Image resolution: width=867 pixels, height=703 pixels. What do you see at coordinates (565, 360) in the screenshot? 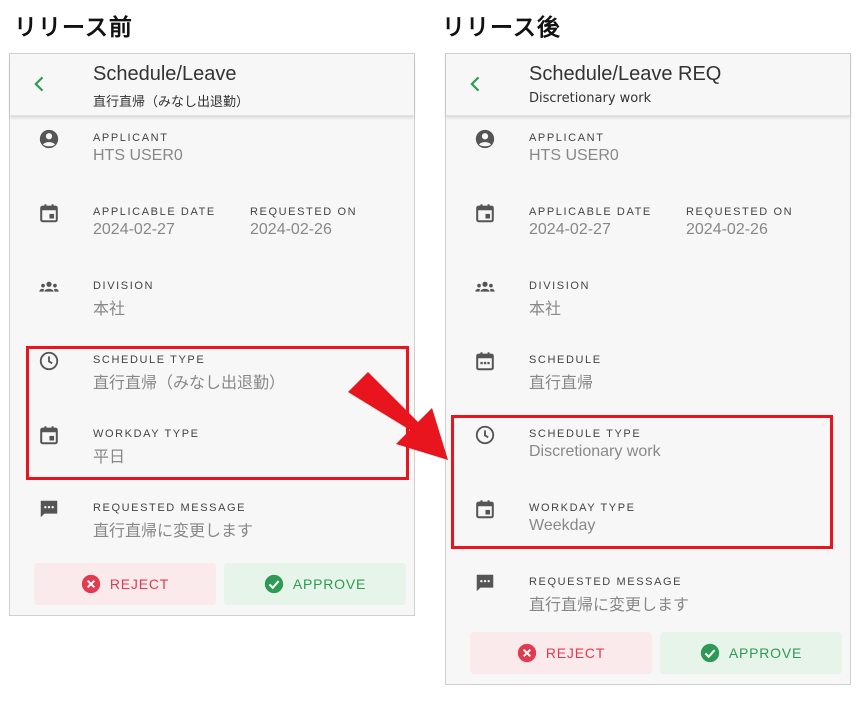
I see `schedule-label: SCHEDULE` at bounding box center [565, 360].